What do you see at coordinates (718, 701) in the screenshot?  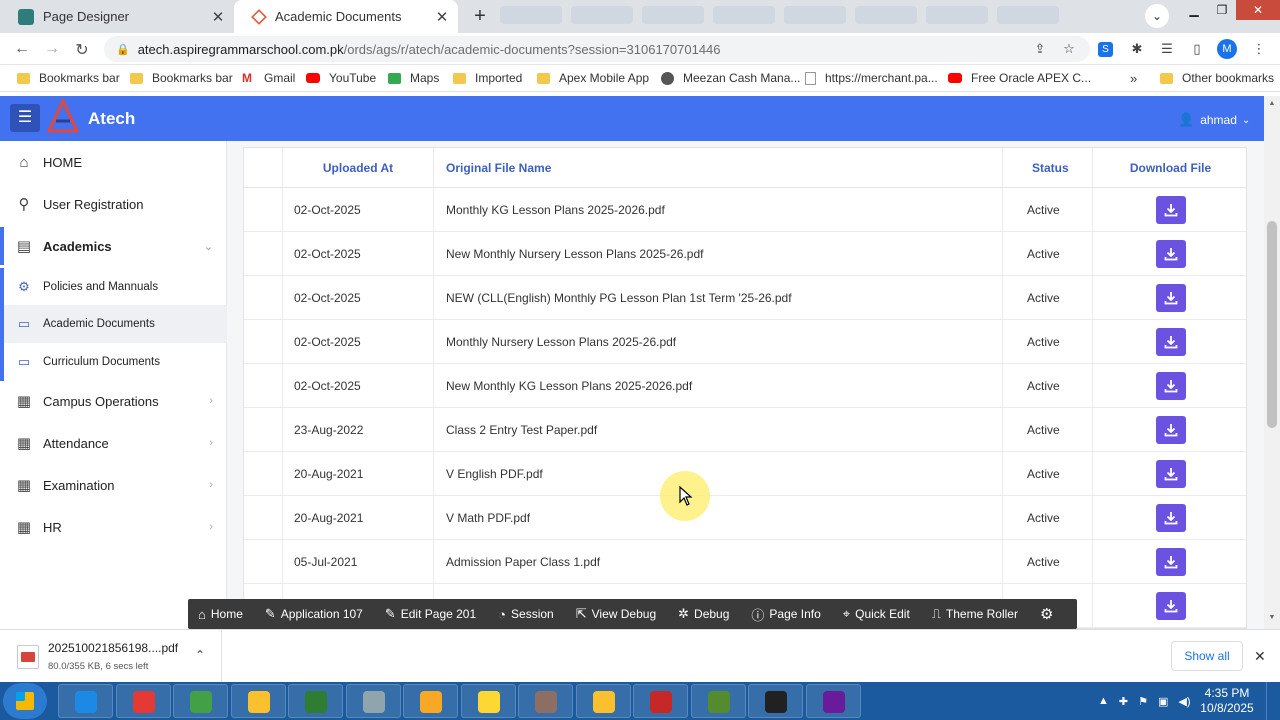 I see `frog-taskbar-button` at bounding box center [718, 701].